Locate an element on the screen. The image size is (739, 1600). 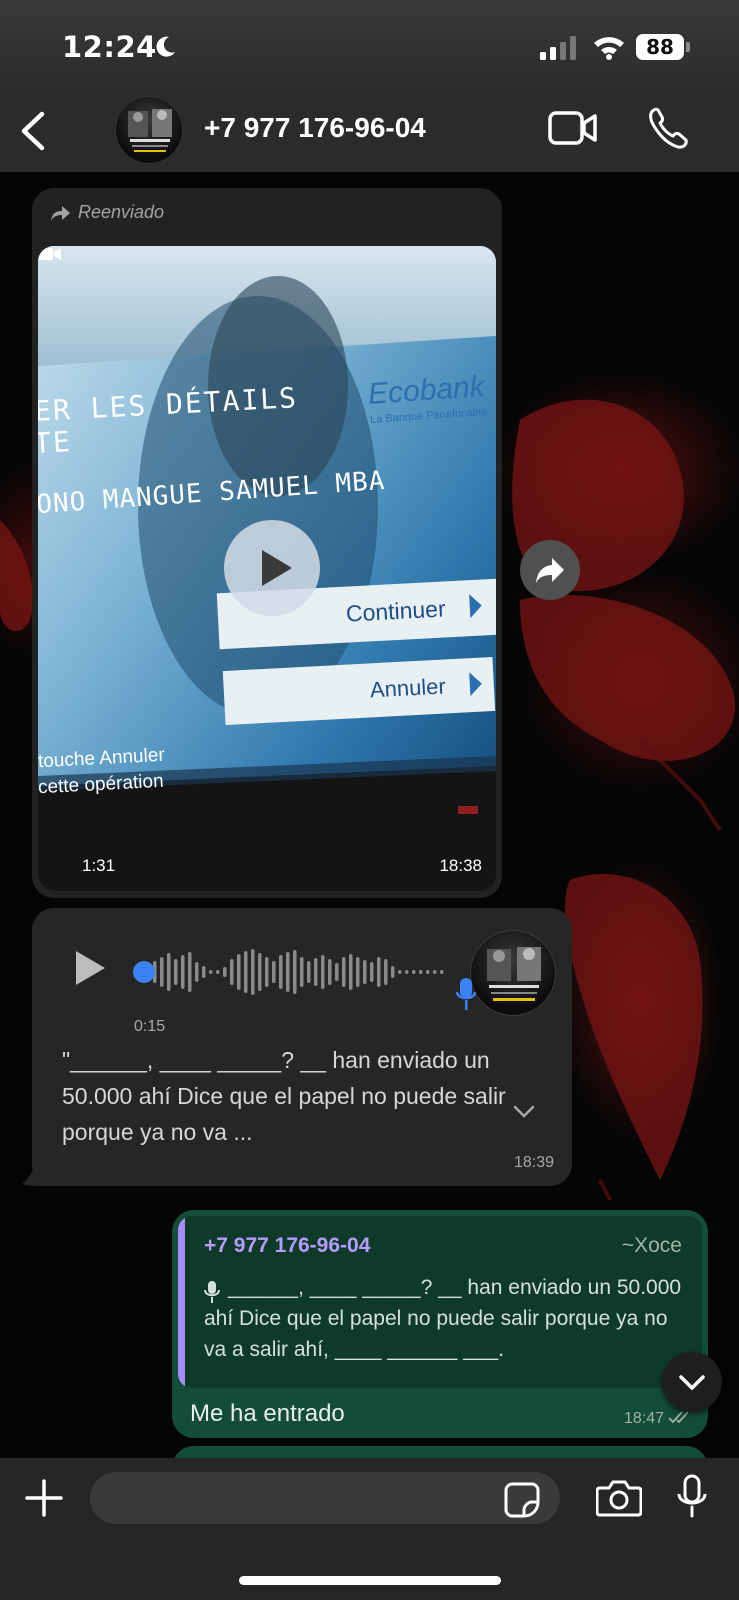
forwarded-label: Reenviado is located at coordinates (121, 212).